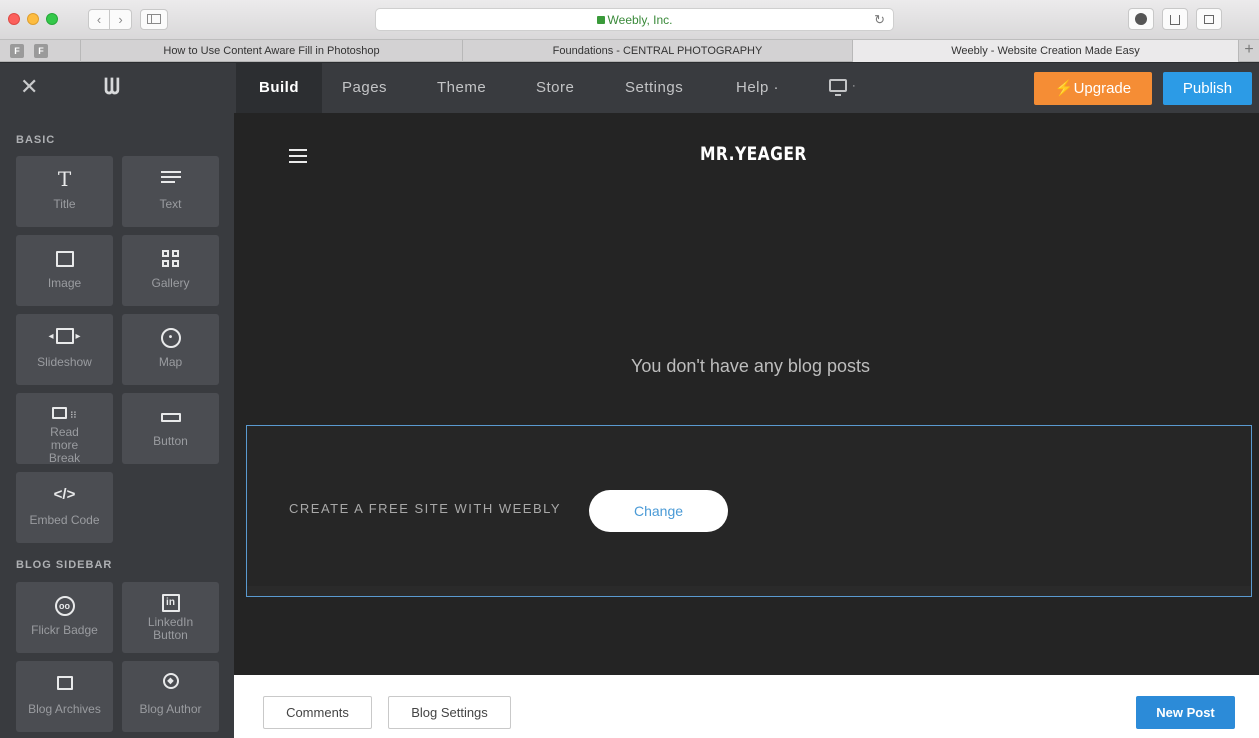  Describe the element at coordinates (64, 630) in the screenshot. I see `element-label: Flickr Badge` at that location.